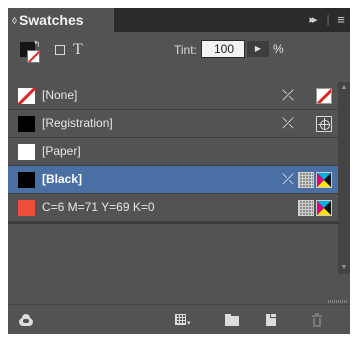  Describe the element at coordinates (60, 50) in the screenshot. I see `formatting-affects-container-icon` at that location.